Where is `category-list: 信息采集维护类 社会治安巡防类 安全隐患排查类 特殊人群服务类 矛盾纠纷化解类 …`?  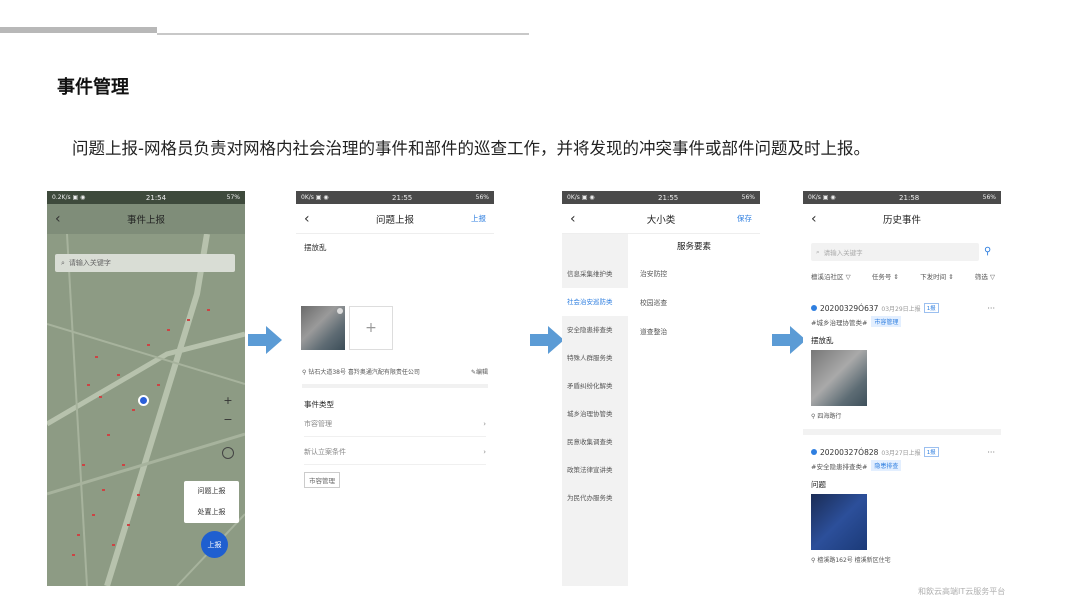 category-list: 信息采集维护类 社会治安巡防类 安全隐患排查类 特殊人群服务类 矛盾纠纷化解类 … is located at coordinates (595, 410).